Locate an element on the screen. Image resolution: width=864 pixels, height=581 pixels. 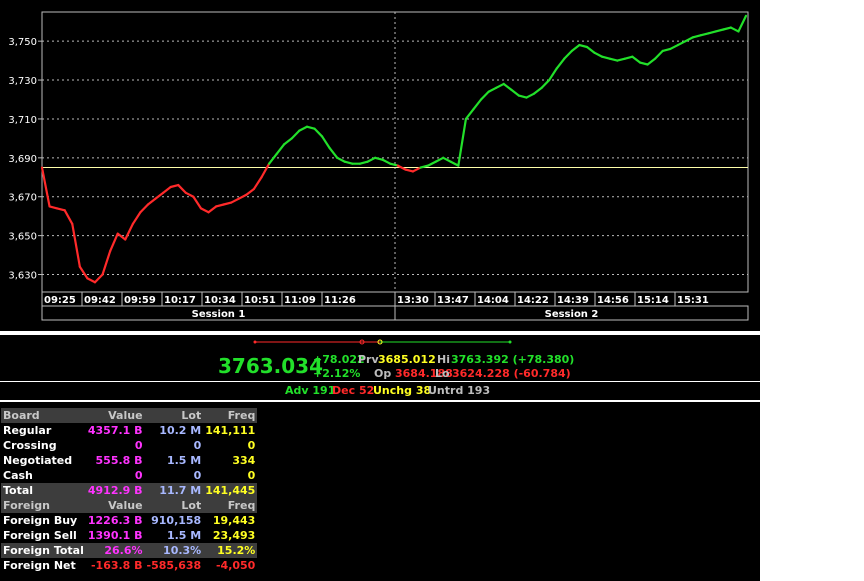
value-cell: 4357.1 B is located at coordinates (115, 430).